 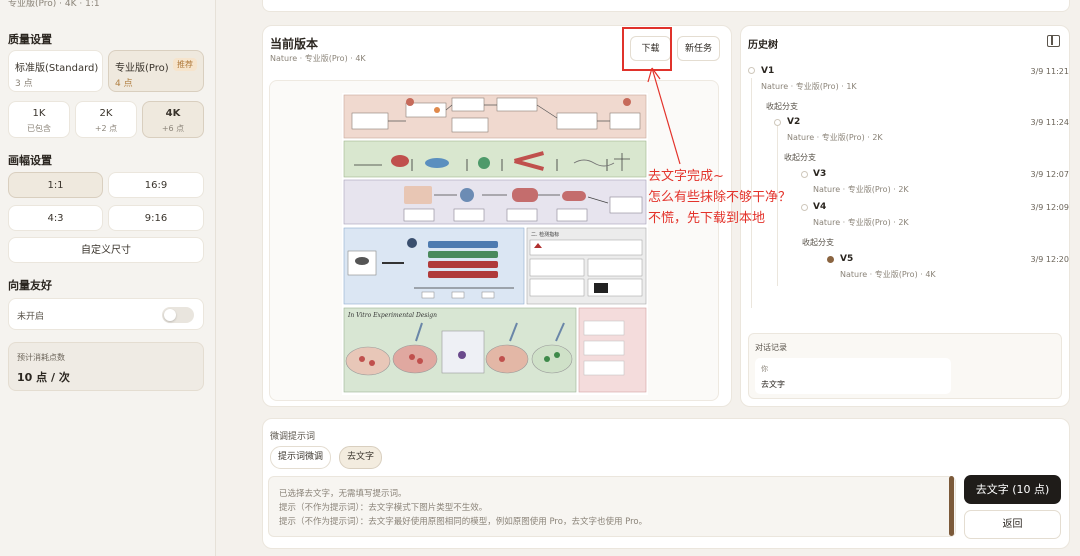 What do you see at coordinates (30, 160) in the screenshot?
I see `aspect-settings-title: 画幅设置` at bounding box center [30, 160].